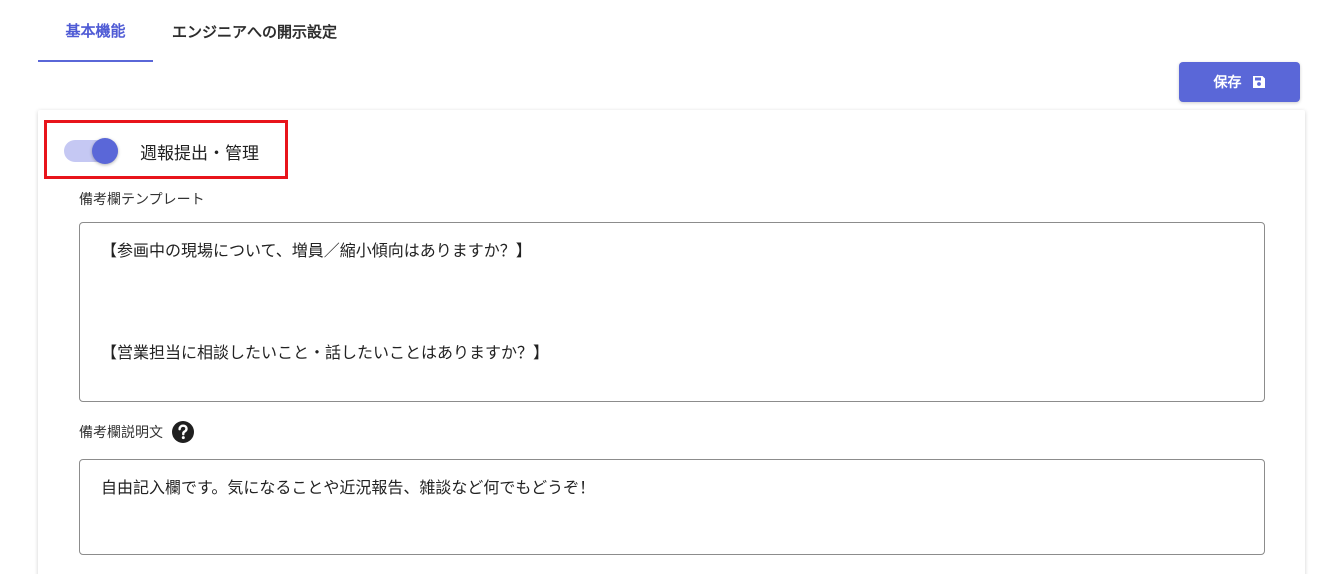 The width and height of the screenshot is (1340, 574). What do you see at coordinates (183, 432) in the screenshot?
I see `question-circle-icon` at bounding box center [183, 432].